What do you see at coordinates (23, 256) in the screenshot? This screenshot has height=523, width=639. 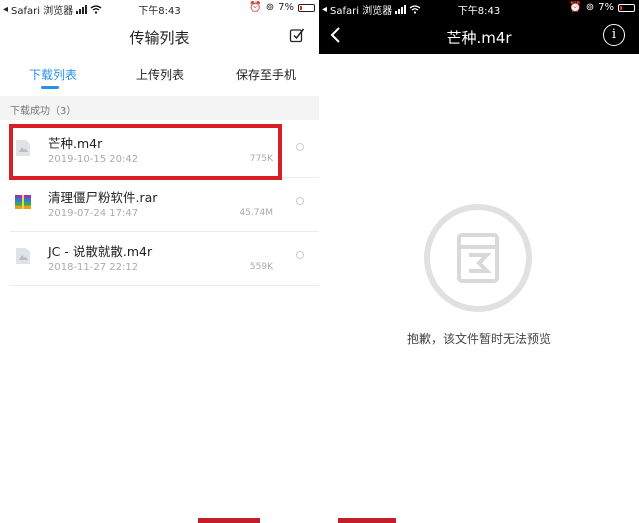 I see `audio-file-icon` at bounding box center [23, 256].